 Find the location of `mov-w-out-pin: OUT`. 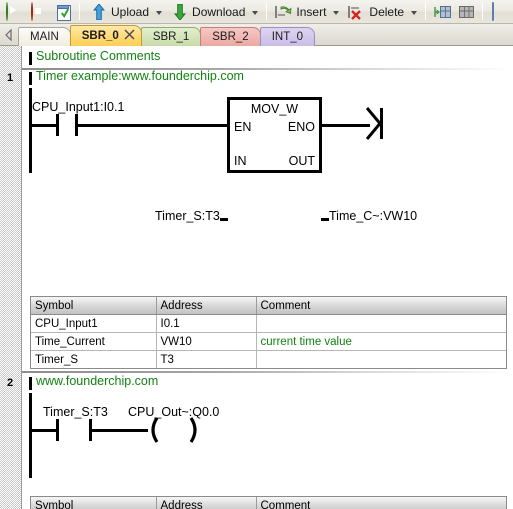

mov-w-out-pin: OUT is located at coordinates (301, 161).